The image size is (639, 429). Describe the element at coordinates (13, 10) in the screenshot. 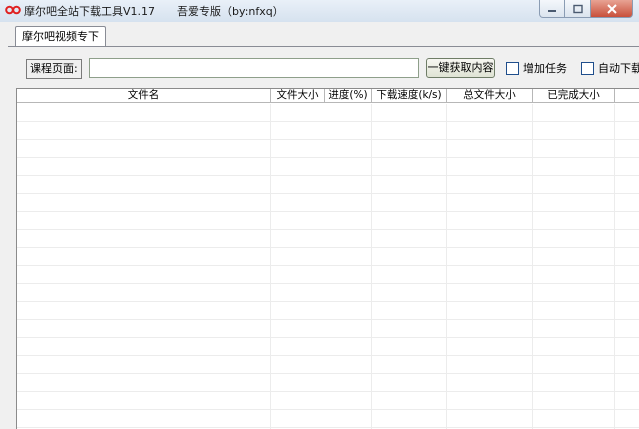

I see `app-icon` at that location.